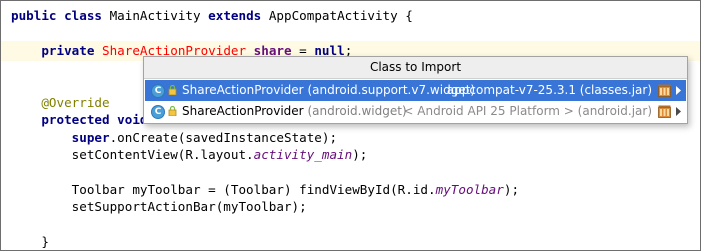 This screenshot has width=701, height=251. What do you see at coordinates (159, 207) in the screenshot?
I see `code-token: setSupportActionBar(myToolbar);` at bounding box center [159, 207].